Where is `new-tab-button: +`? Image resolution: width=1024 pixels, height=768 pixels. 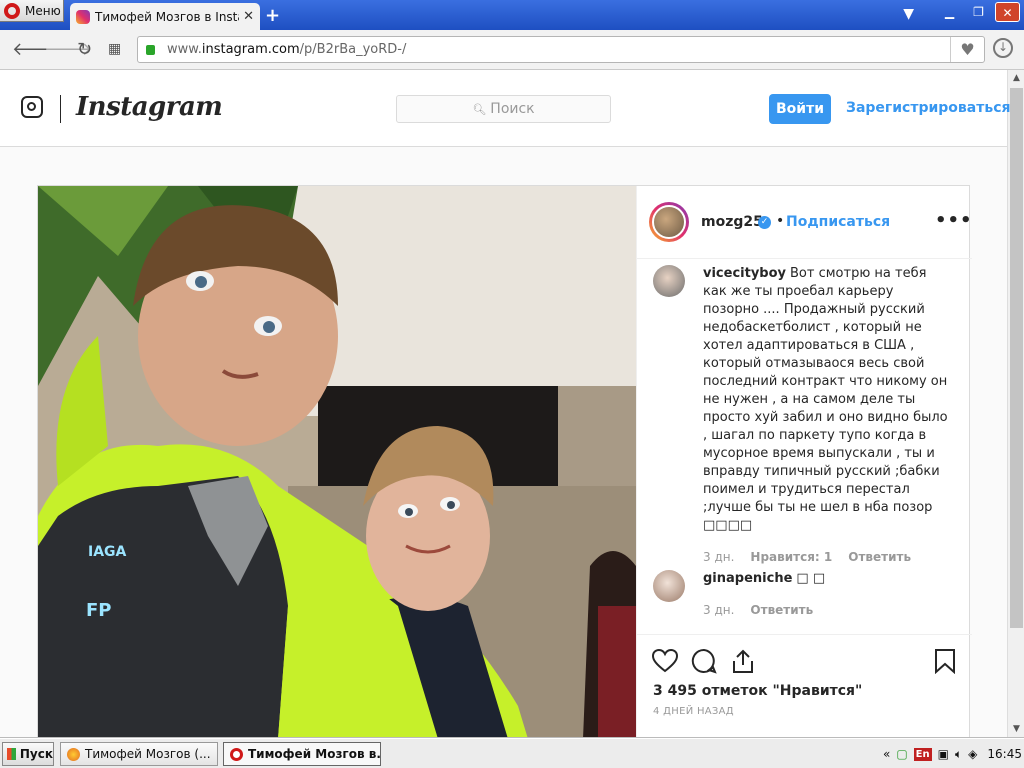 new-tab-button: + is located at coordinates (272, 15).